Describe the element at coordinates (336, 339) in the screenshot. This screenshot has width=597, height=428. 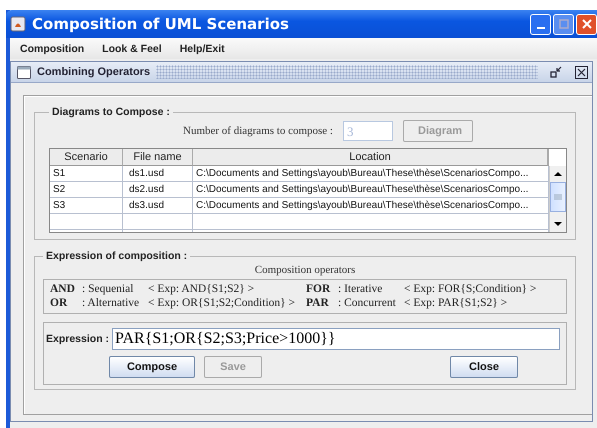
I see `expression-field: PAR{S1;OR{S2;S3;Price>1000}}` at that location.